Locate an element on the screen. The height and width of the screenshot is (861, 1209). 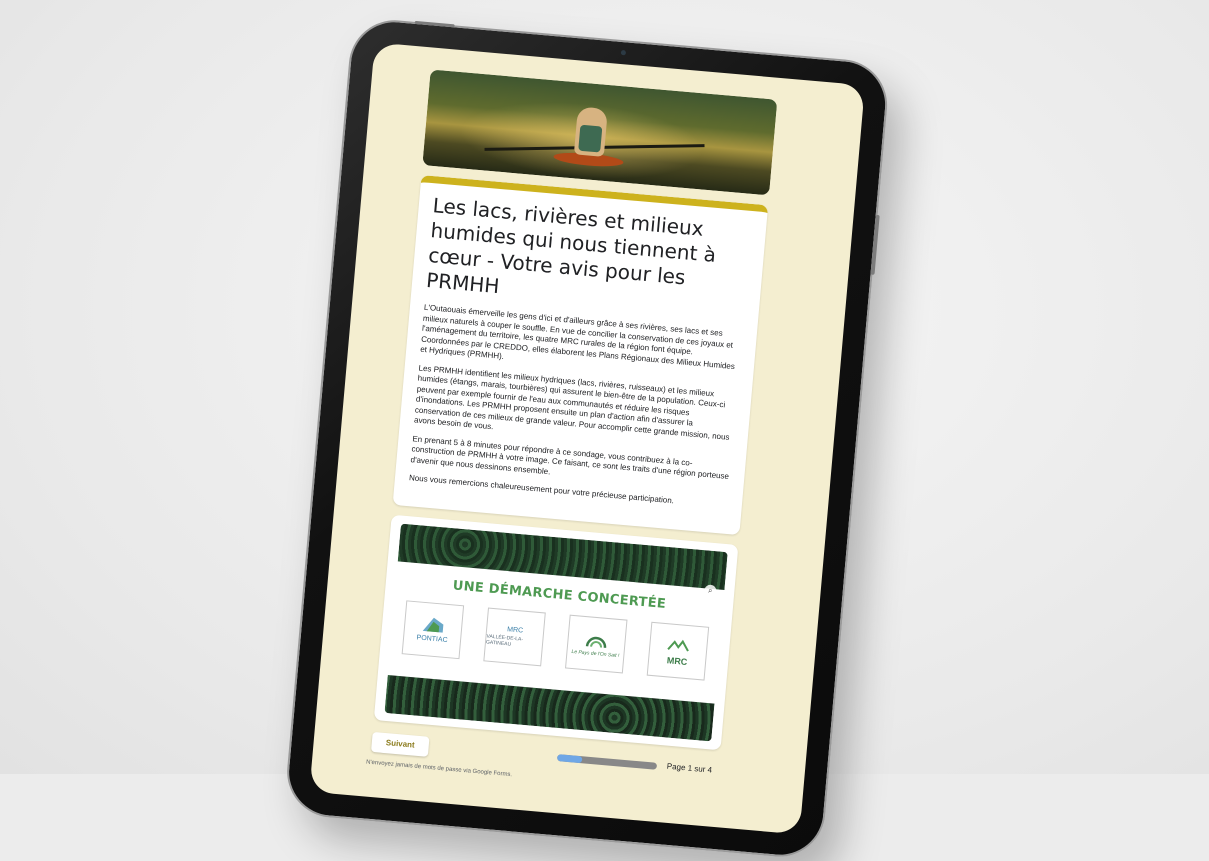
pontiac-logo: PONTIAC is located at coordinates (433, 629).